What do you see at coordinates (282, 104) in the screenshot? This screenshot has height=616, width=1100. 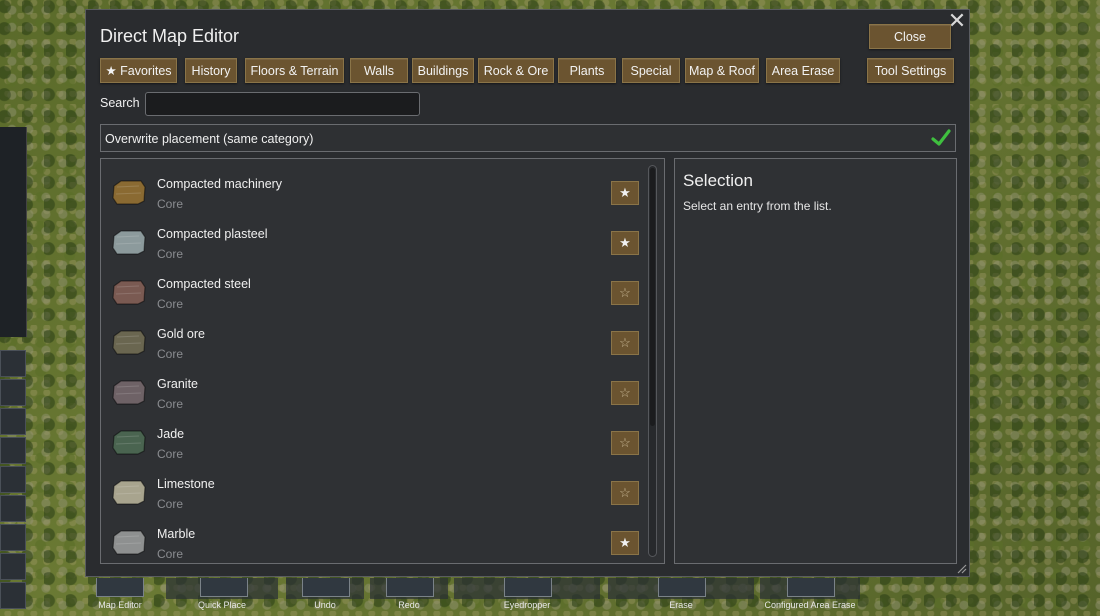 I see `search-input` at bounding box center [282, 104].